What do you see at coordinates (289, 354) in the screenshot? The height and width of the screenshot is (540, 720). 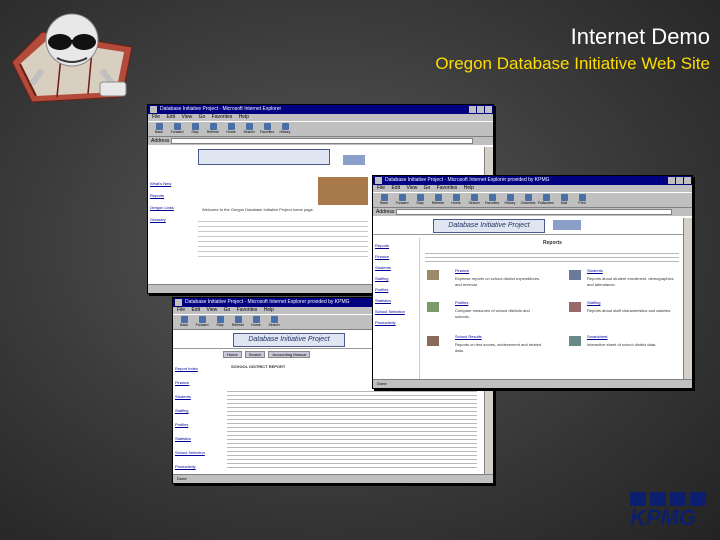 I see `nav-accounting-manual: Accounting Manual` at bounding box center [289, 354].